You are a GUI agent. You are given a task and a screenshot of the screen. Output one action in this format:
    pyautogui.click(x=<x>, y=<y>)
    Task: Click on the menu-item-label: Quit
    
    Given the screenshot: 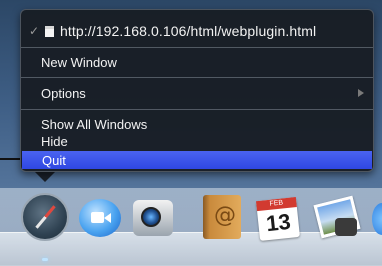 What is the action you would take?
    pyautogui.click(x=54, y=160)
    